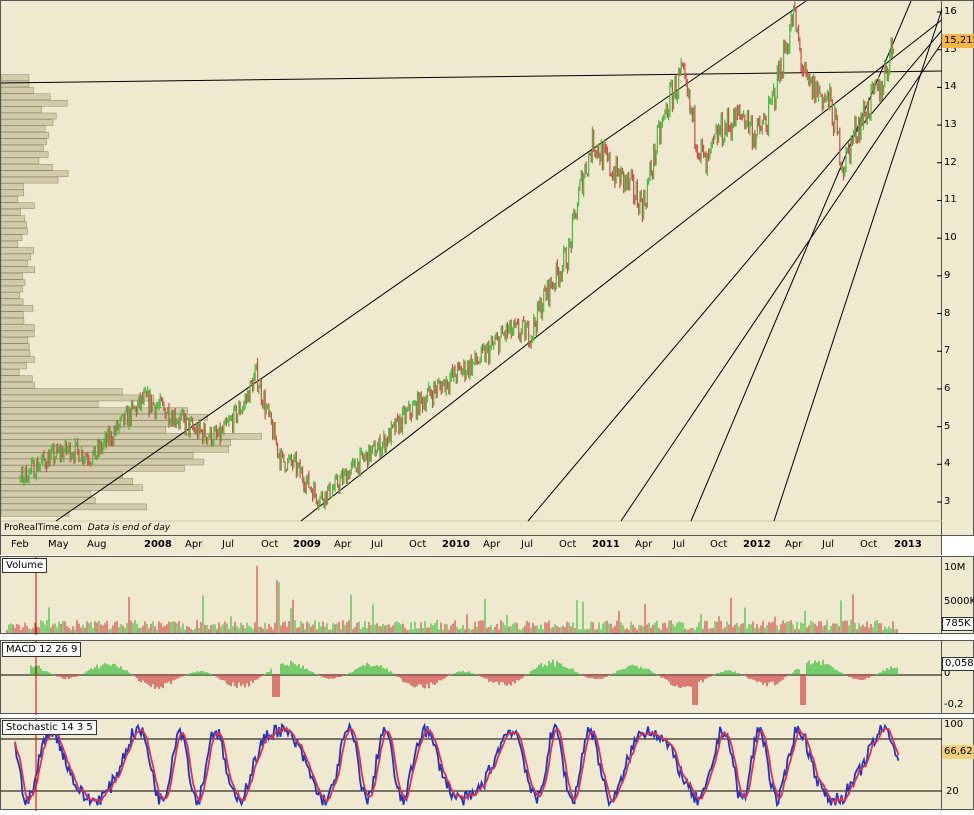  What do you see at coordinates (606, 544) in the screenshot?
I see `x-tick-label: 2011` at bounding box center [606, 544].